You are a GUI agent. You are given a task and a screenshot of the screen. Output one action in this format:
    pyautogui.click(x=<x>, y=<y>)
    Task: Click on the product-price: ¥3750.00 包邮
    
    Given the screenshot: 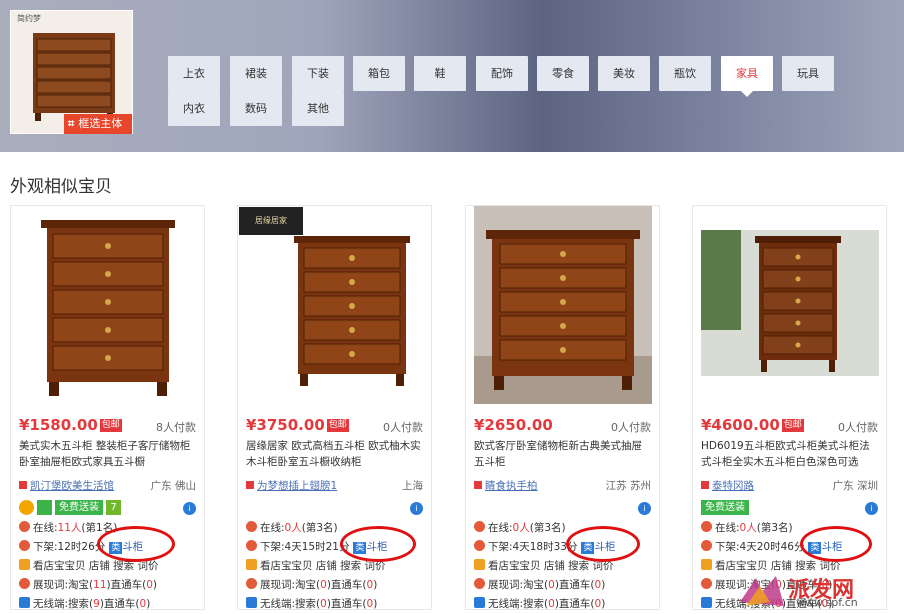 What is the action you would take?
    pyautogui.click(x=297, y=425)
    